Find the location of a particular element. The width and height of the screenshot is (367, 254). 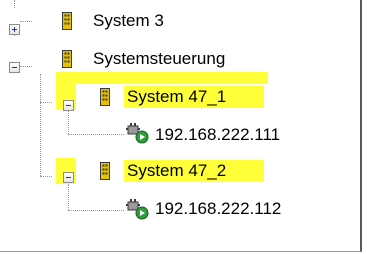

tree-item-label: System 47_2 is located at coordinates (194, 171).